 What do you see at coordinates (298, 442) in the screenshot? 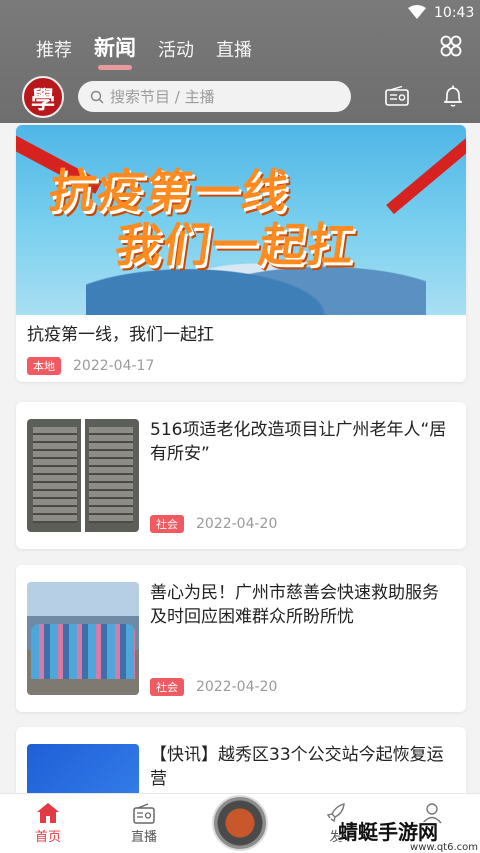
I see `news-title: 516项适老化改造项目让广州老年人“居有所安”` at bounding box center [298, 442].